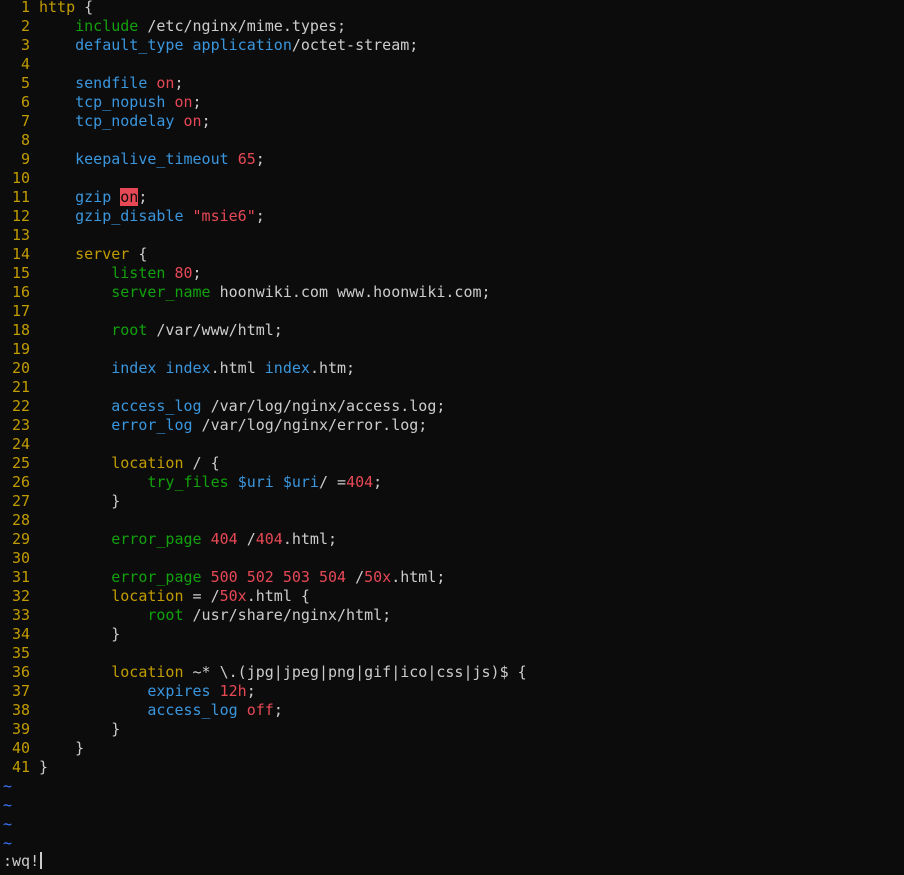  Describe the element at coordinates (242, 45) in the screenshot. I see `code-token: application` at that location.